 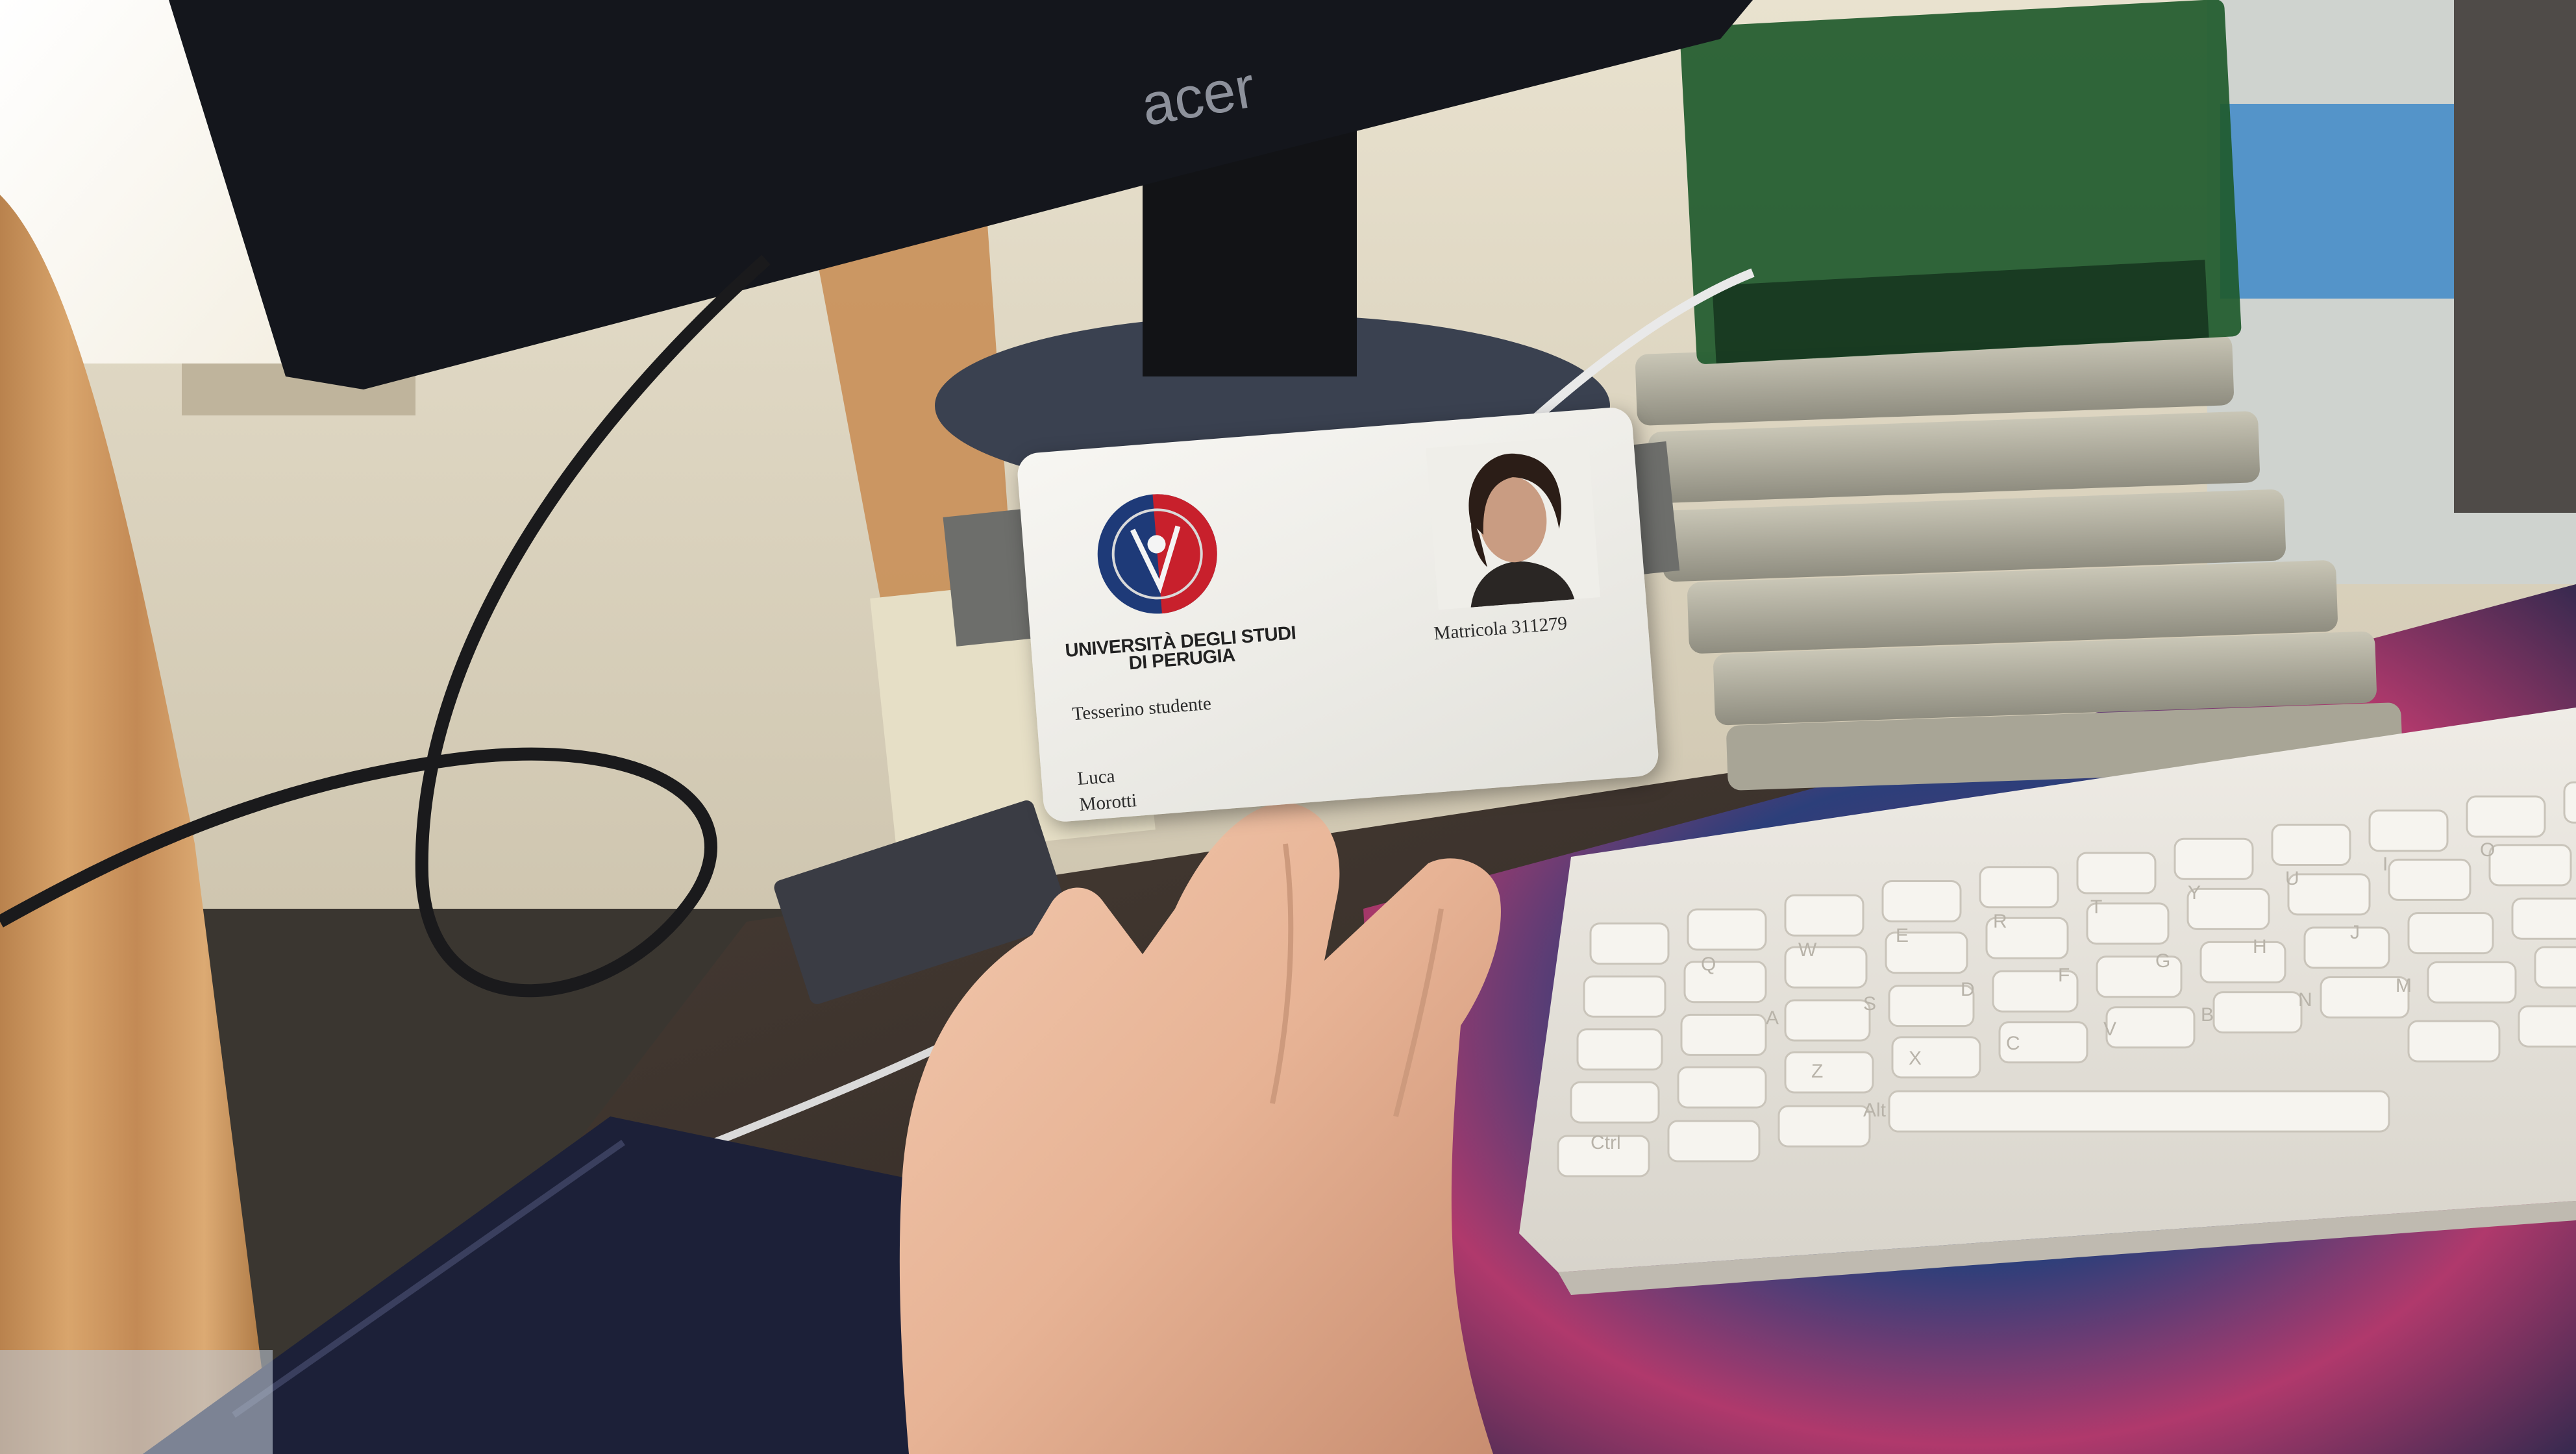 I want to click on keyboard-key-label: F, so click(x=2064, y=975).